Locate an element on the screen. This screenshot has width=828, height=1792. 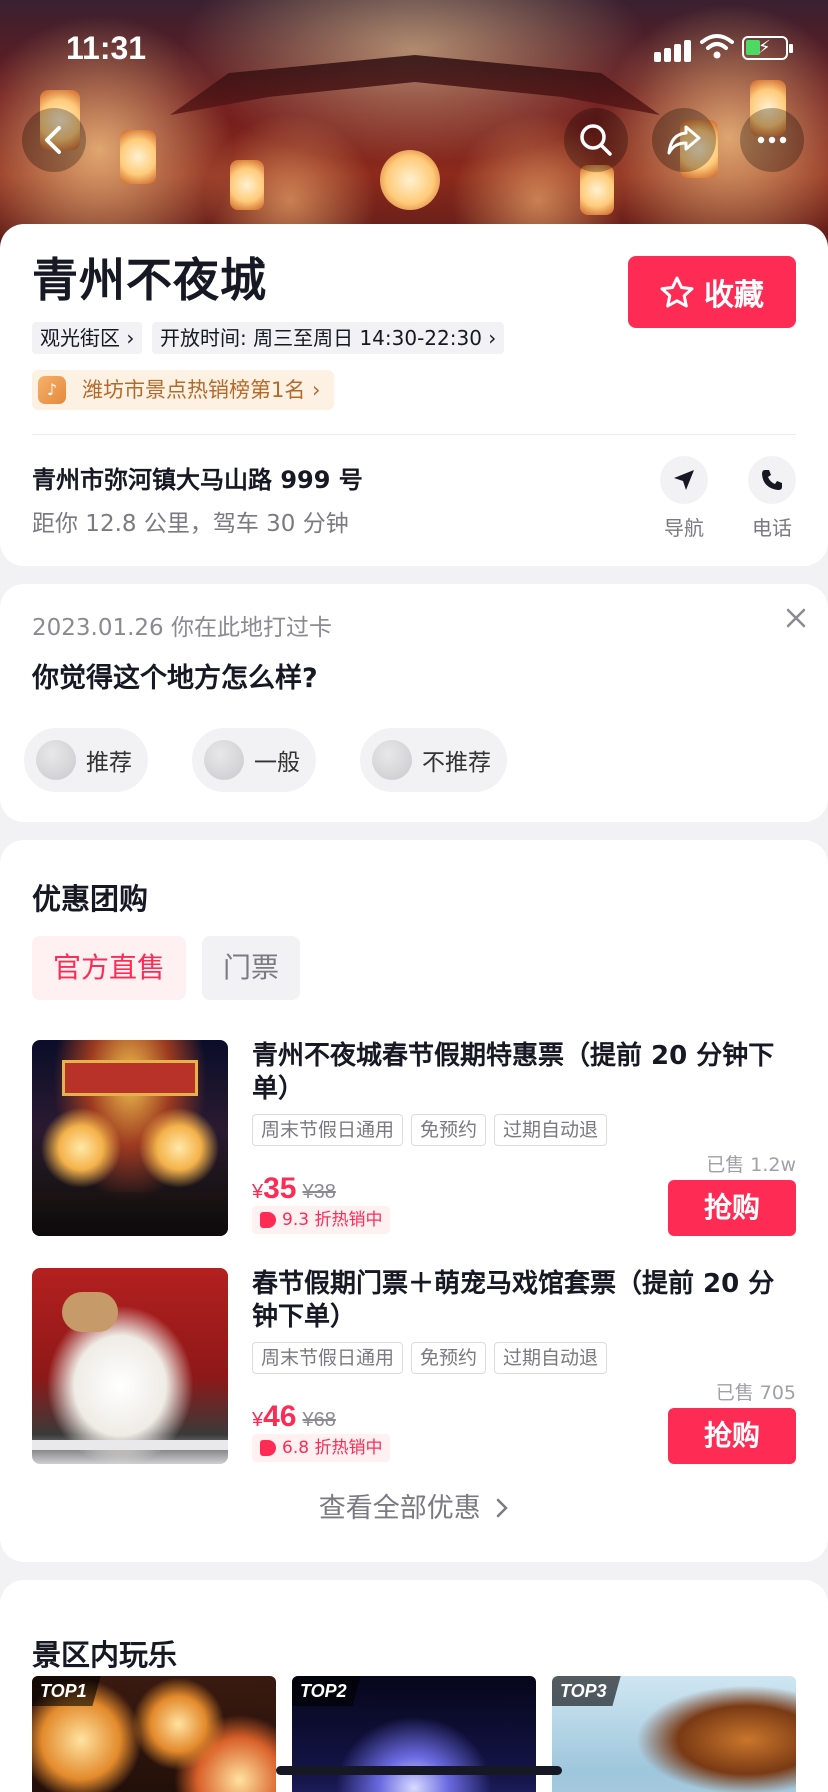
back-button is located at coordinates (54, 140).